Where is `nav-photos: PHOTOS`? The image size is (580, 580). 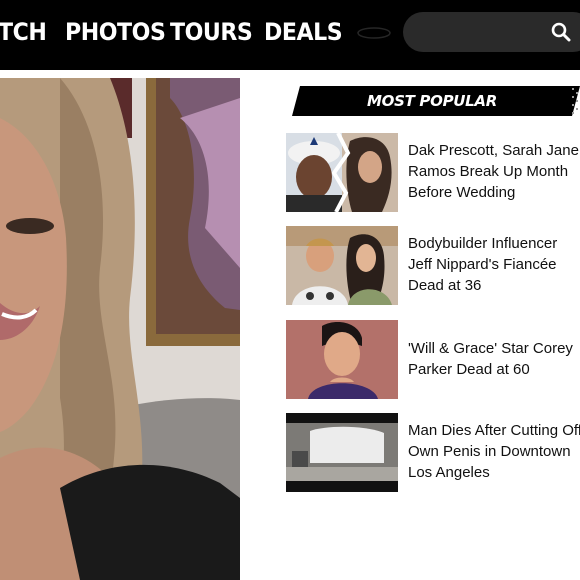 nav-photos: PHOTOS is located at coordinates (115, 32).